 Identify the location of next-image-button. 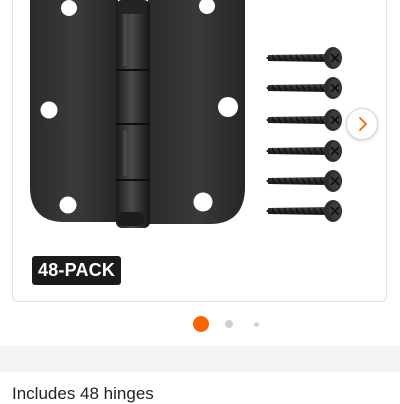
(362, 124).